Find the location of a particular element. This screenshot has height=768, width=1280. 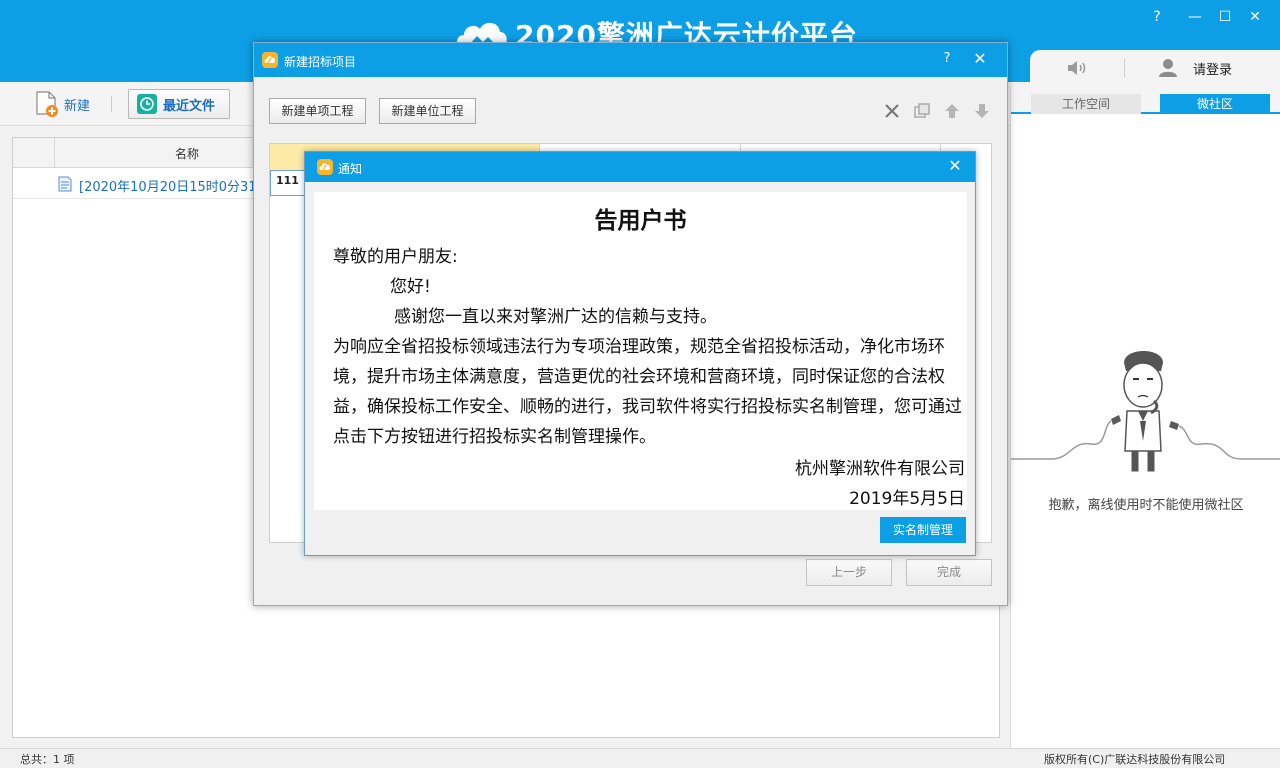

notice-greeting: 您好! is located at coordinates (410, 287).